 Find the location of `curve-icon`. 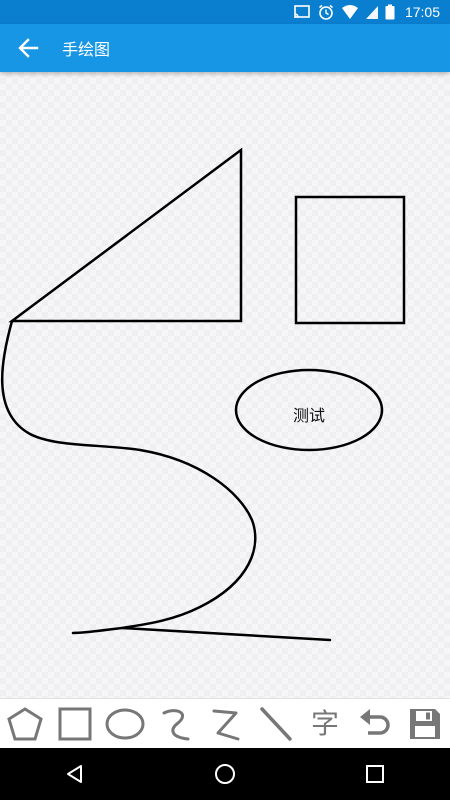

curve-icon is located at coordinates (176, 724).